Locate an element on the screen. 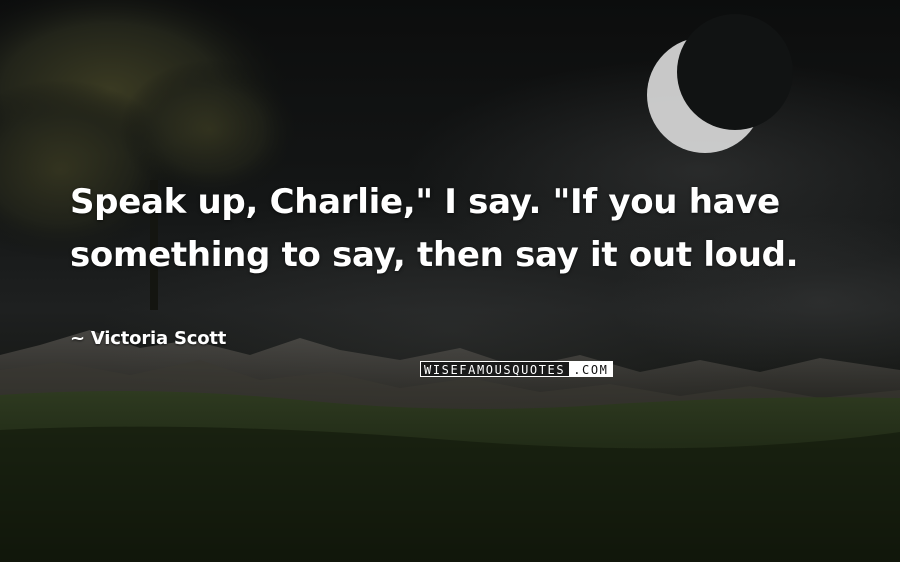  watermark-tld: .COM is located at coordinates (591, 369).